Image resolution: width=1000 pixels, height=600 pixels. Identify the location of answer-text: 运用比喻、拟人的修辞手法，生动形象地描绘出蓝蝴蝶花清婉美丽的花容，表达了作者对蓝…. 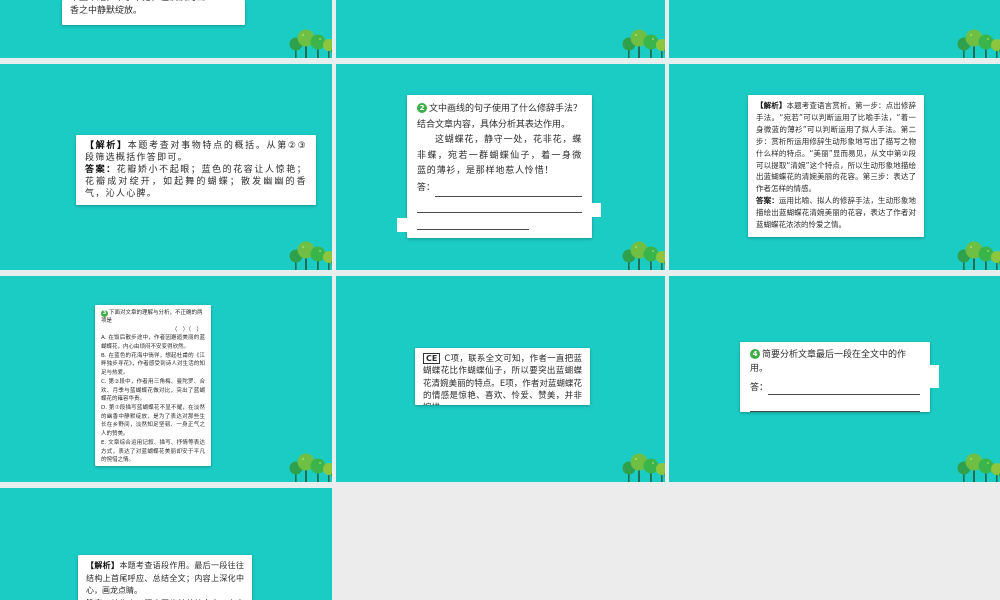
(836, 213).